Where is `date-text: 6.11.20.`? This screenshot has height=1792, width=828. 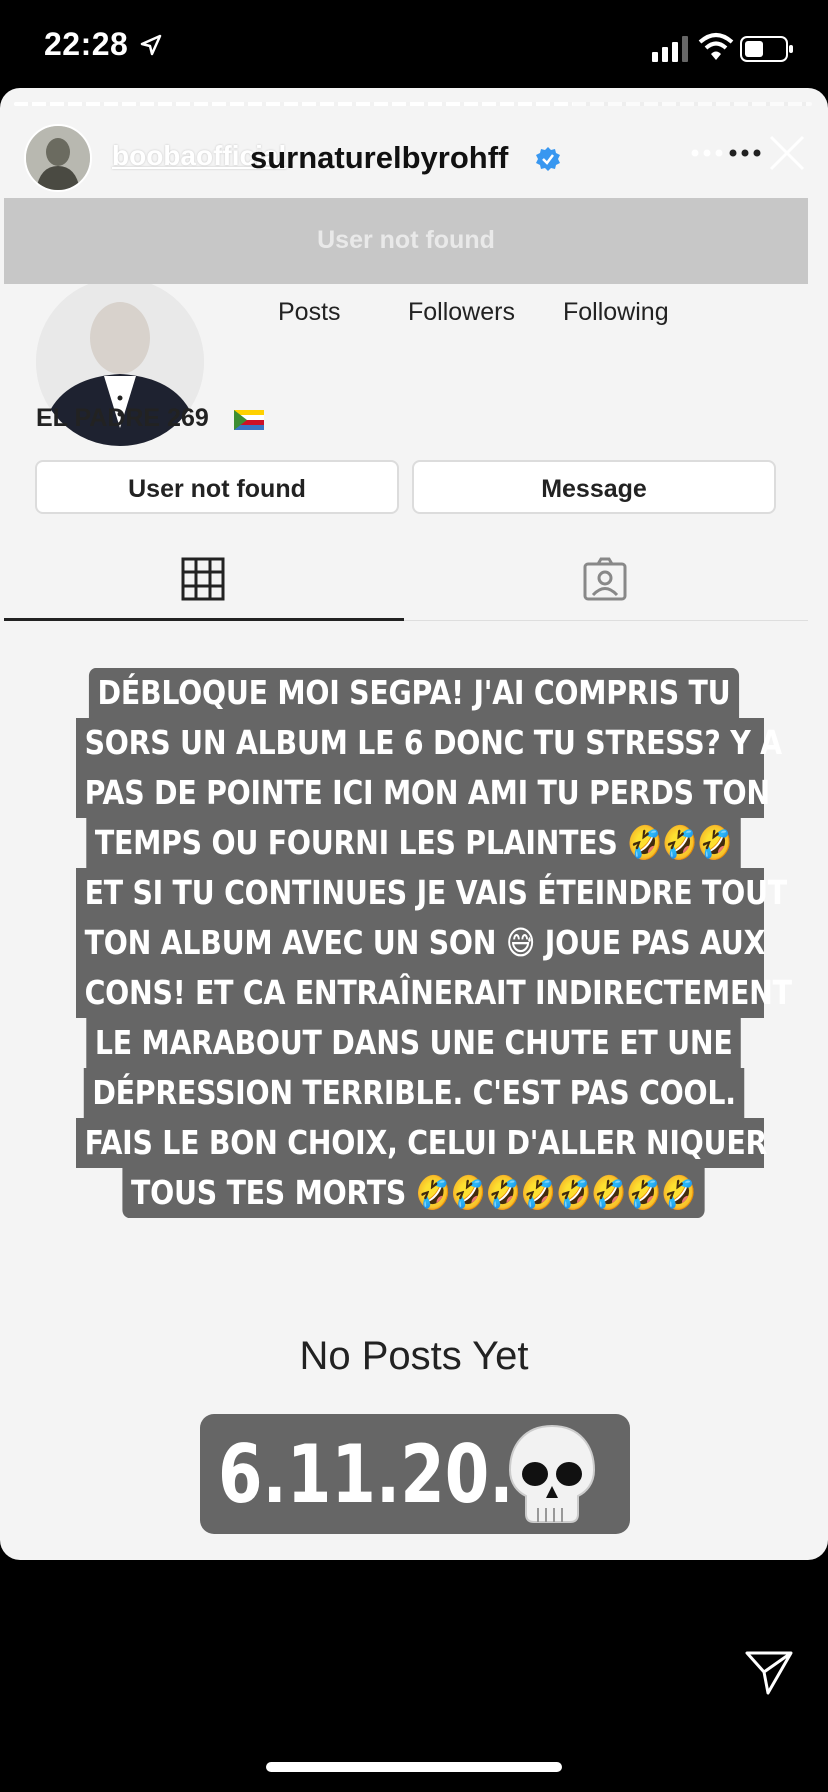
date-text: 6.11.20. is located at coordinates (366, 1474).